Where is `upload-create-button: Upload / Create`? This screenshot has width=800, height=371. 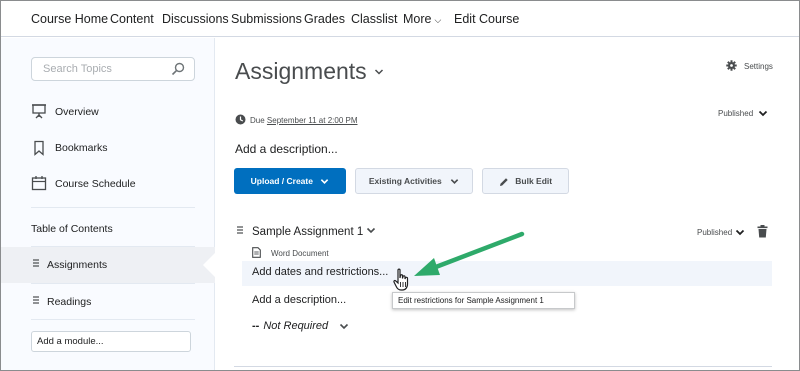
upload-create-button: Upload / Create is located at coordinates (290, 181).